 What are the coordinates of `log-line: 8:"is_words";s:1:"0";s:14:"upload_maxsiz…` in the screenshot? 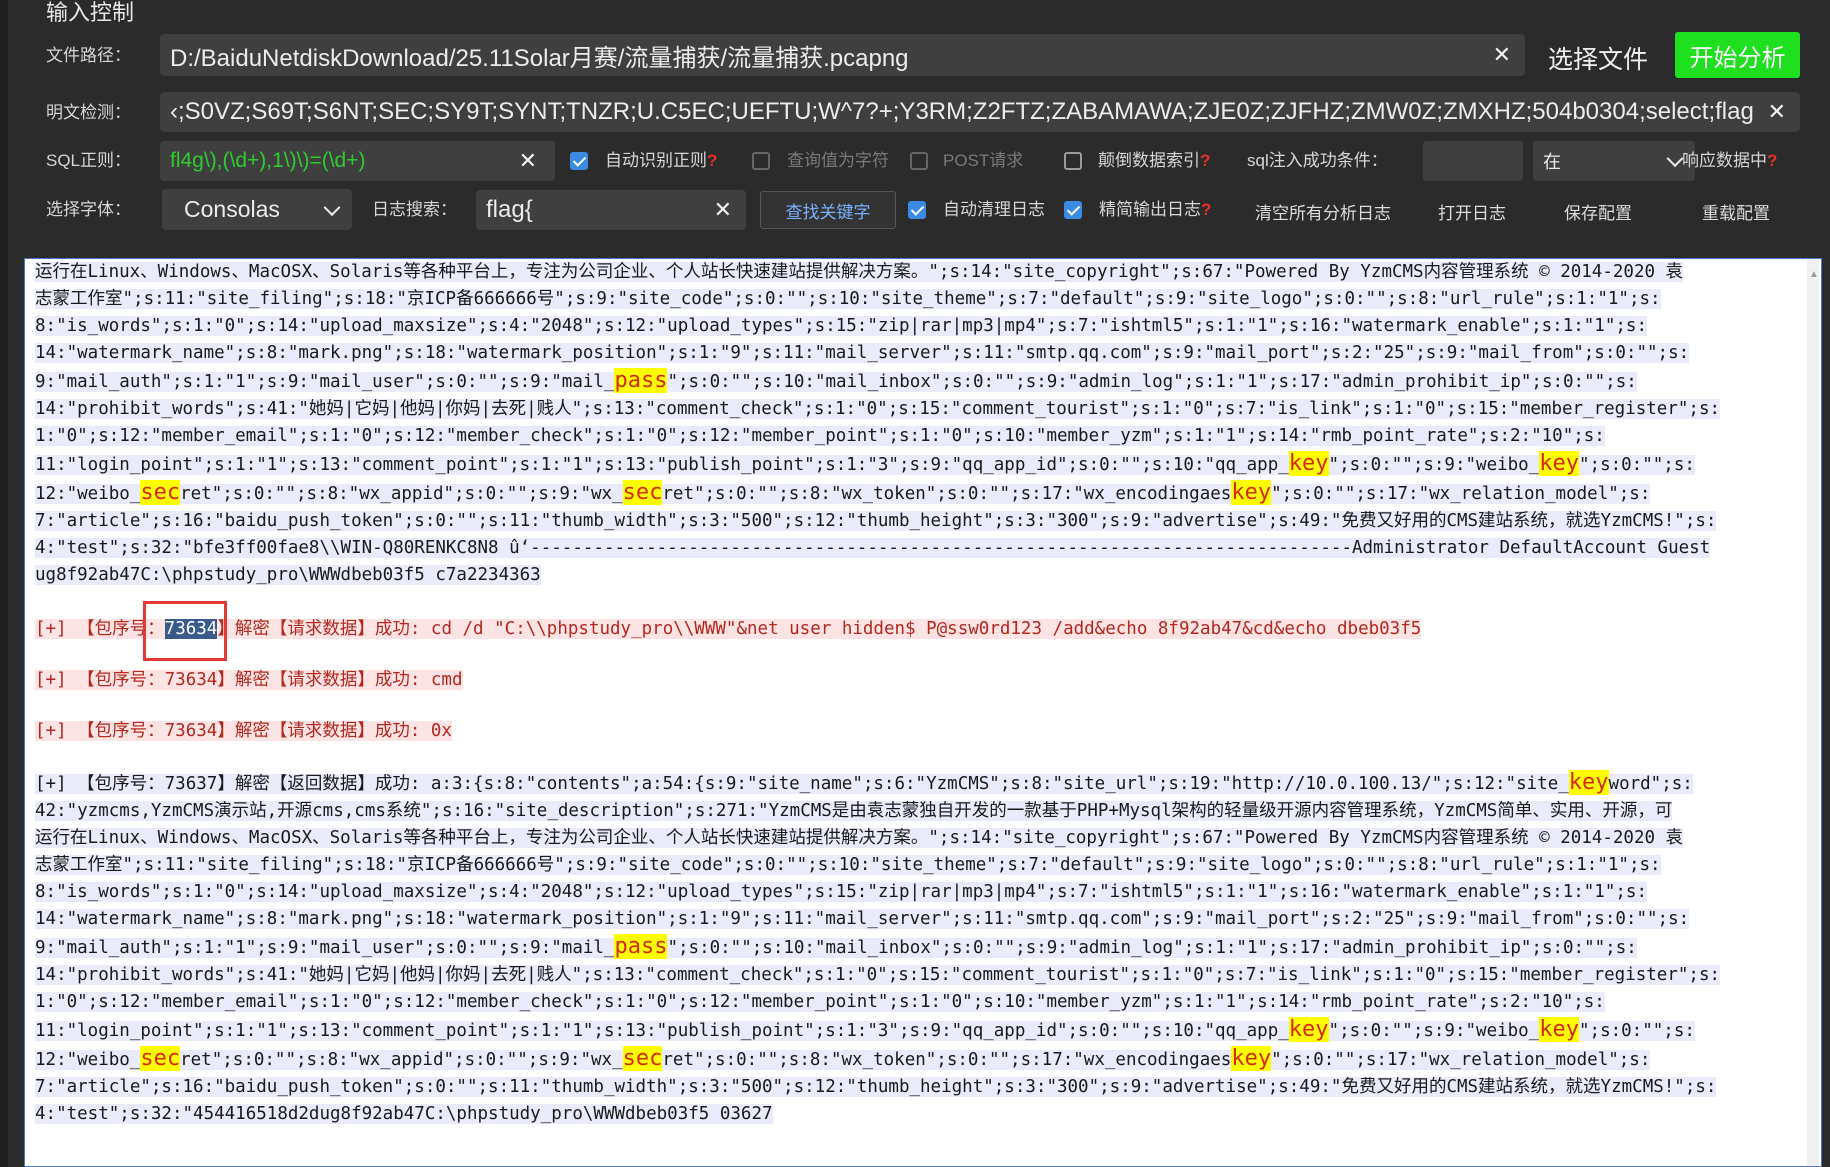 It's located at (915, 326).